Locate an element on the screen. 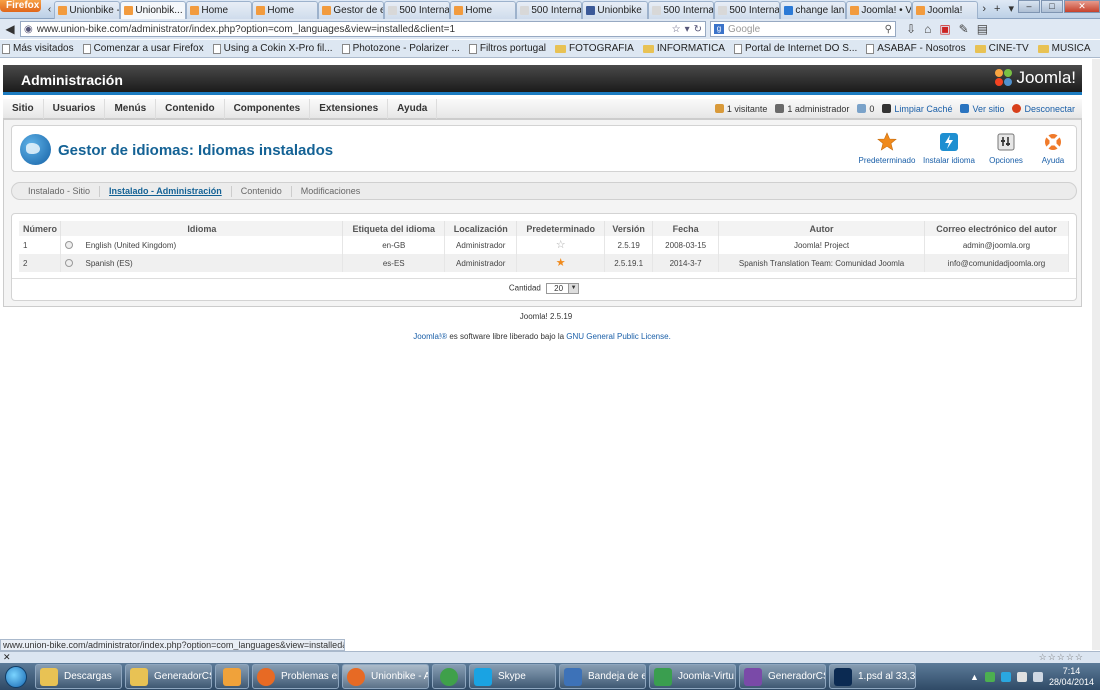 This screenshot has height=690, width=1100. install-language-button: Instalar idioma is located at coordinates (949, 148).